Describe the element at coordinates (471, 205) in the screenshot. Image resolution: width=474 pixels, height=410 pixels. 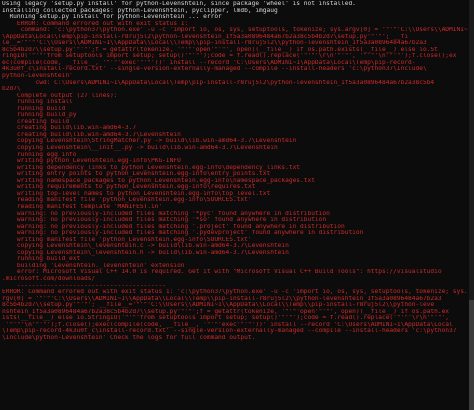
I see `scrollbar` at that location.